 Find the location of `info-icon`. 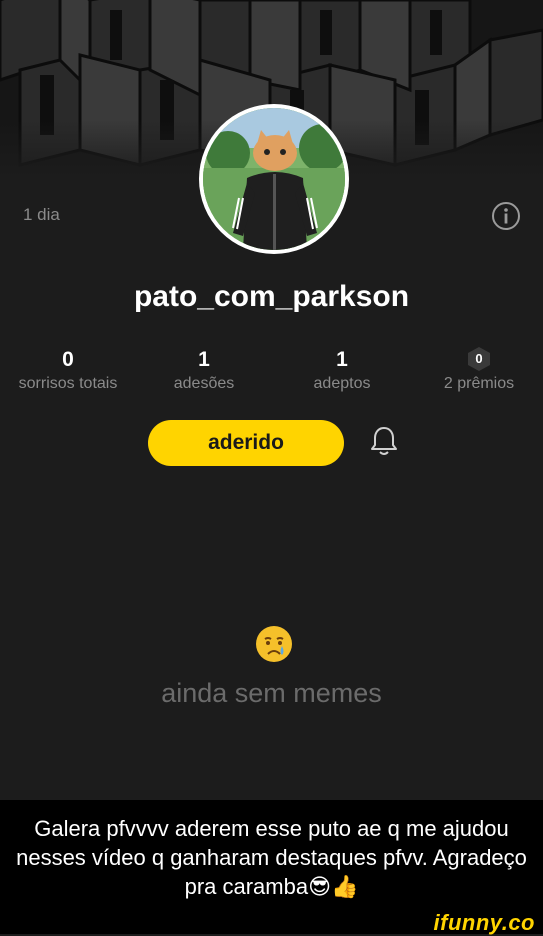

info-icon is located at coordinates (506, 216).